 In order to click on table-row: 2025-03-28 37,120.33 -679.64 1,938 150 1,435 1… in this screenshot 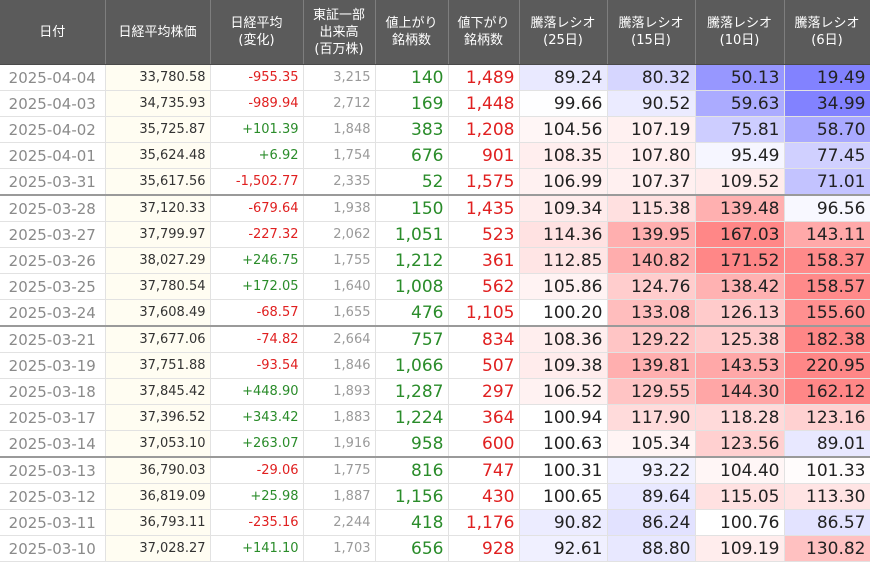, I will do `click(435, 208)`.